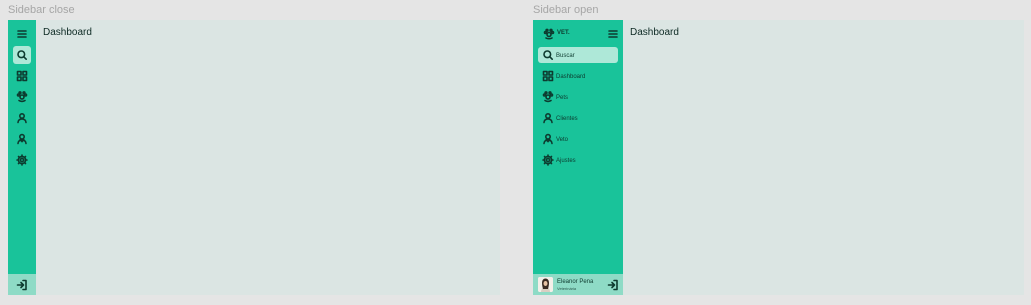 This screenshot has height=305, width=1031. I want to click on nav-label-pets: Pets, so click(562, 98).